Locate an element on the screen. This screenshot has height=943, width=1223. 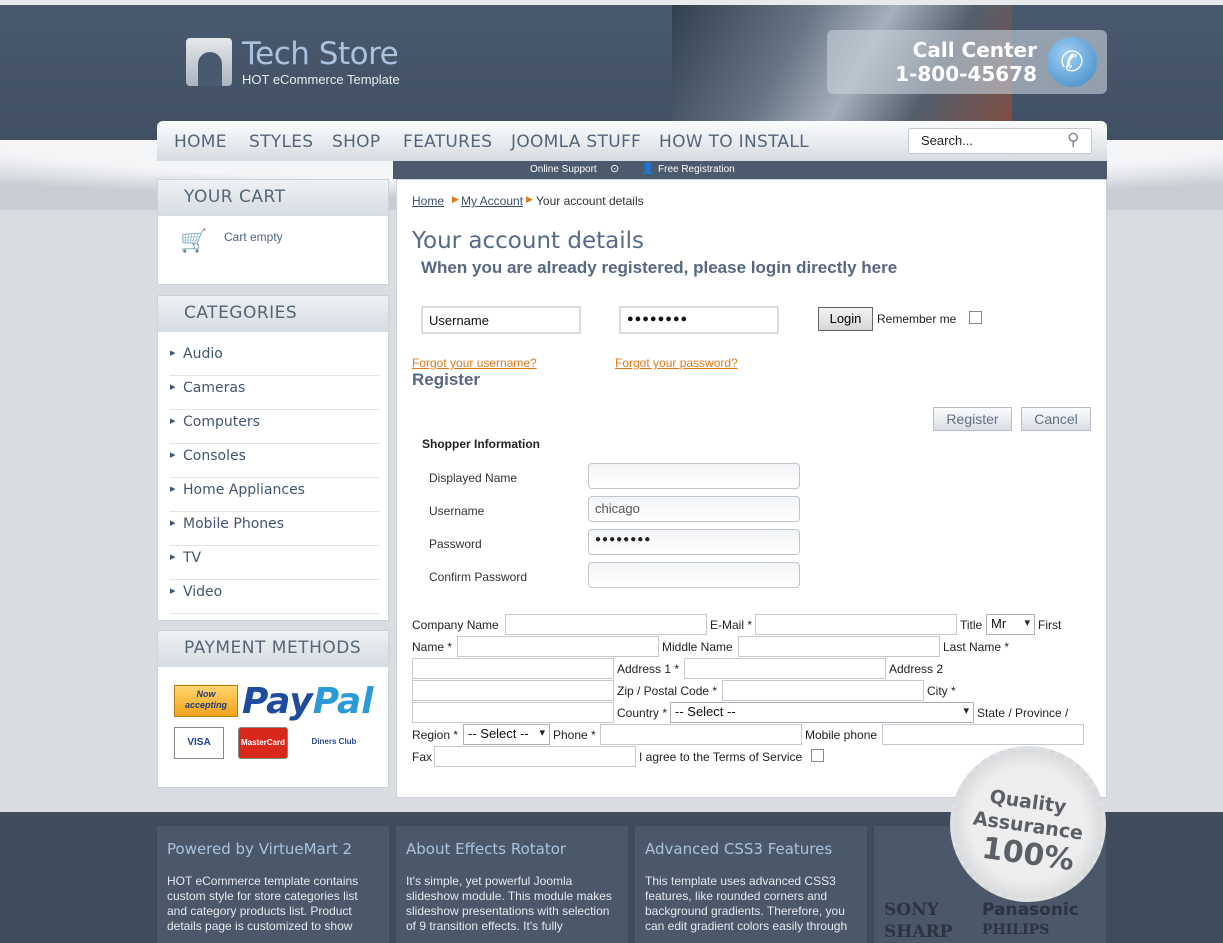
confirm-password-input is located at coordinates (694, 575).